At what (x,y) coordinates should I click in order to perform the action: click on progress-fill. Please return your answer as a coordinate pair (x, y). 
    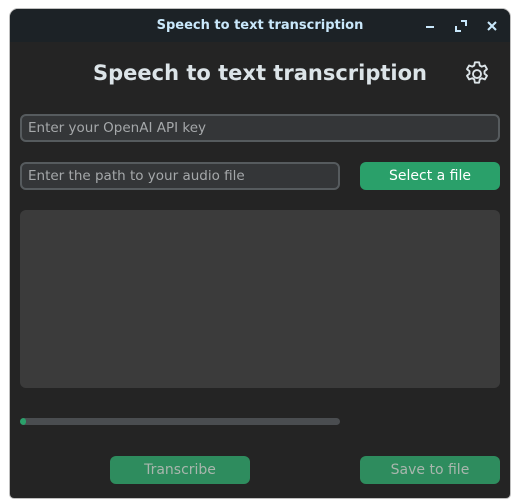
    Looking at the image, I should click on (23, 421).